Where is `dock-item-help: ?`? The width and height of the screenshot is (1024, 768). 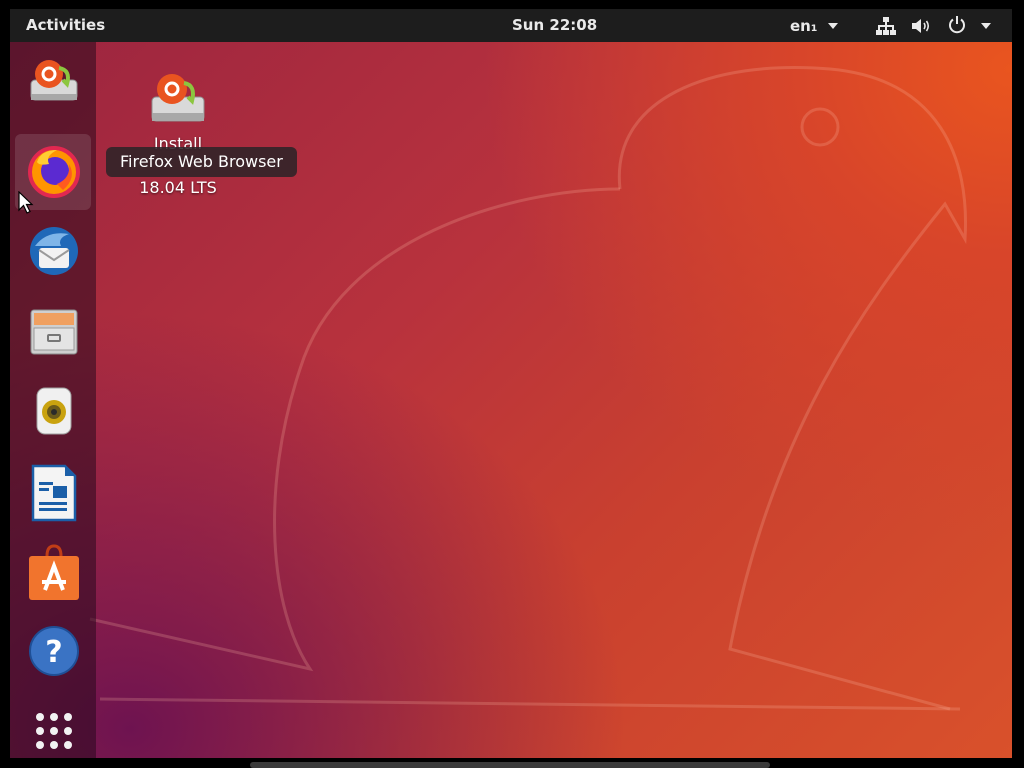 dock-item-help: ? is located at coordinates (53, 652).